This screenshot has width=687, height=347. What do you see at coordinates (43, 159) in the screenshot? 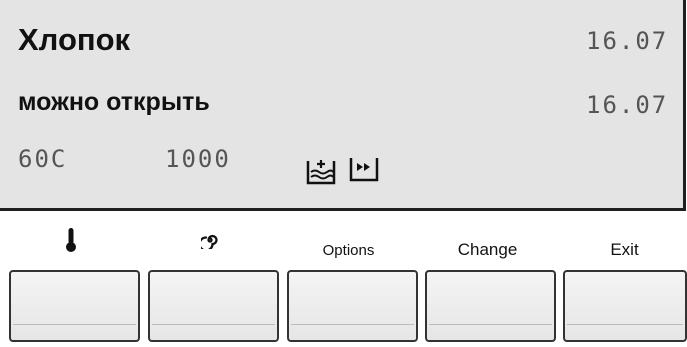
I see `temperature-readout: 60C` at bounding box center [43, 159].